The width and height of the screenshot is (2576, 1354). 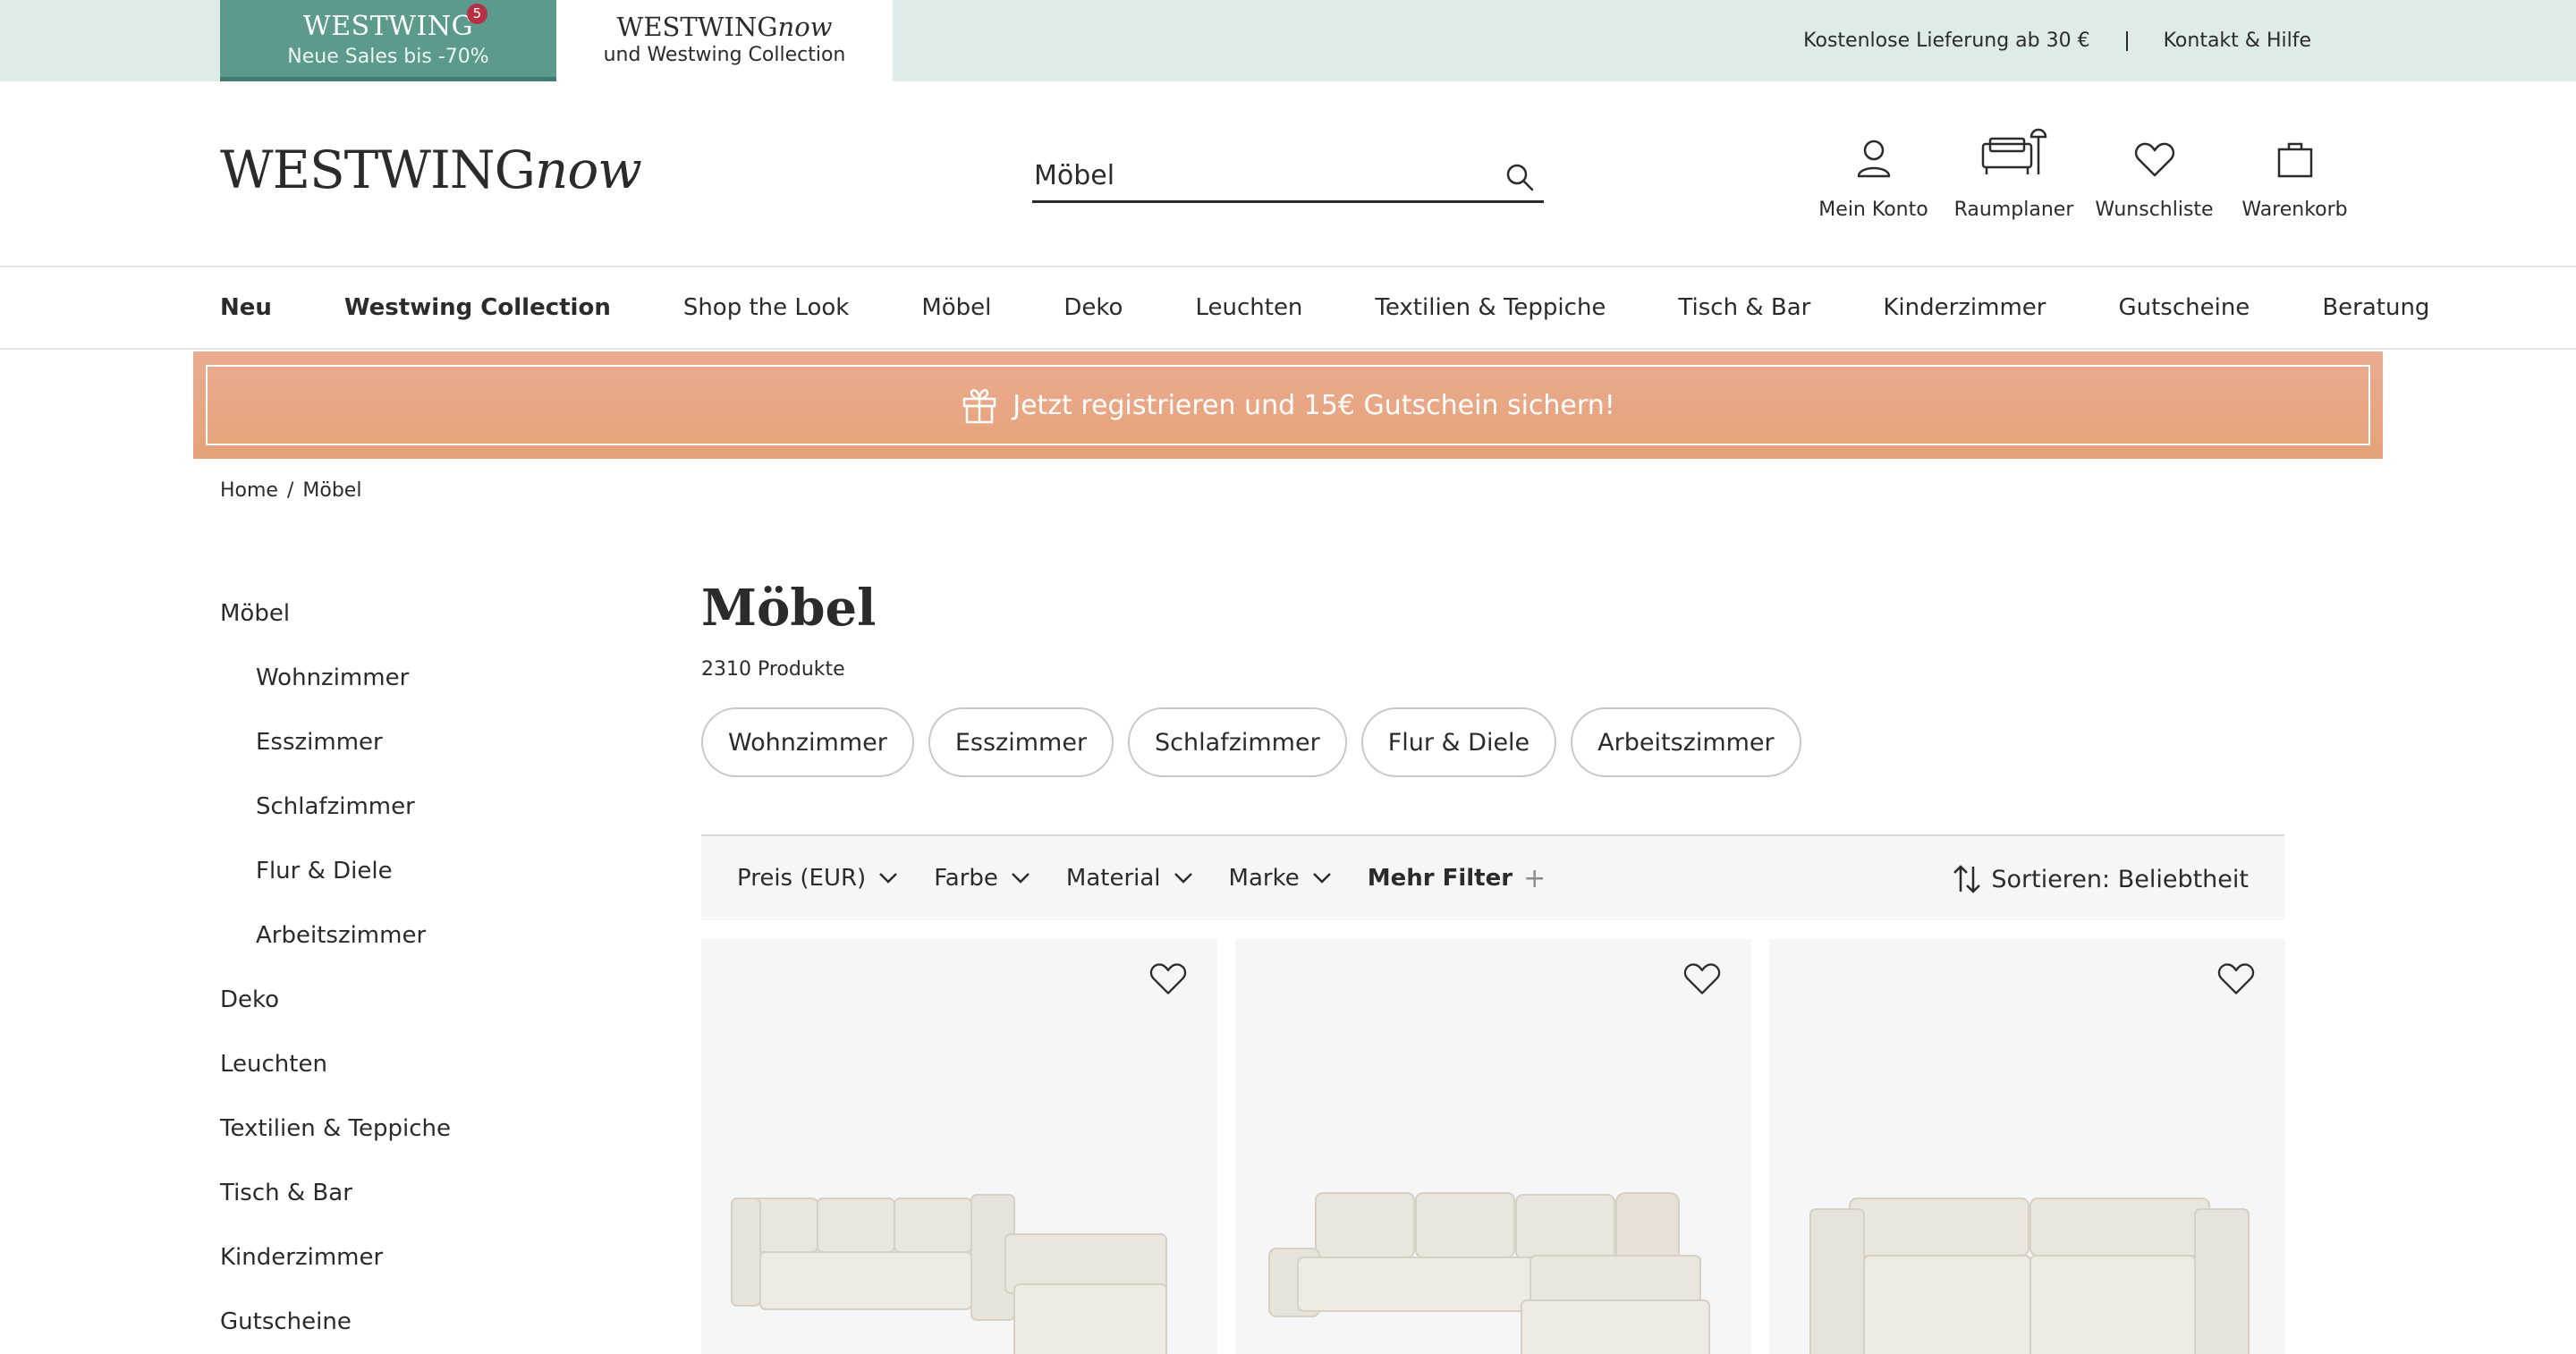 What do you see at coordinates (1113, 878) in the screenshot?
I see `filter-material-label: Material` at bounding box center [1113, 878].